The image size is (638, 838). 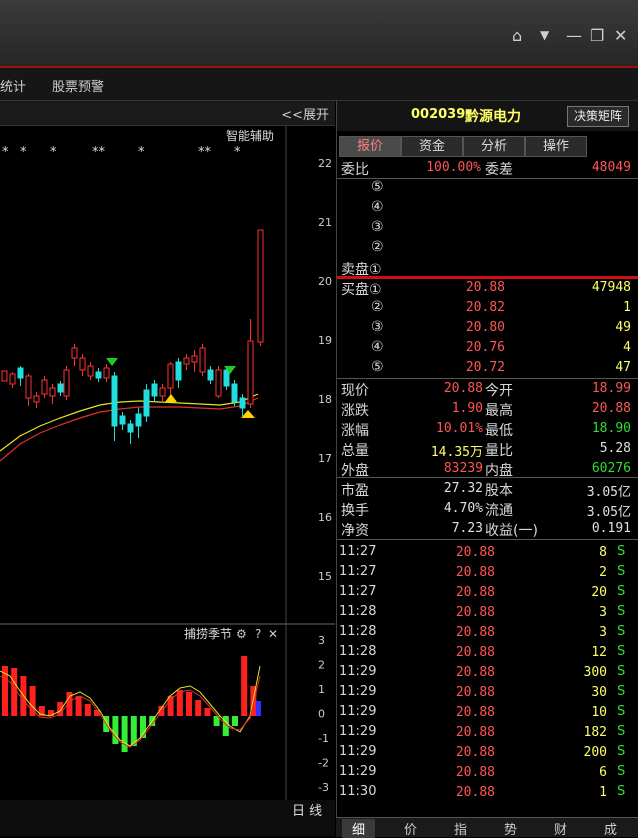 I want to click on candles, so click(x=132, y=336).